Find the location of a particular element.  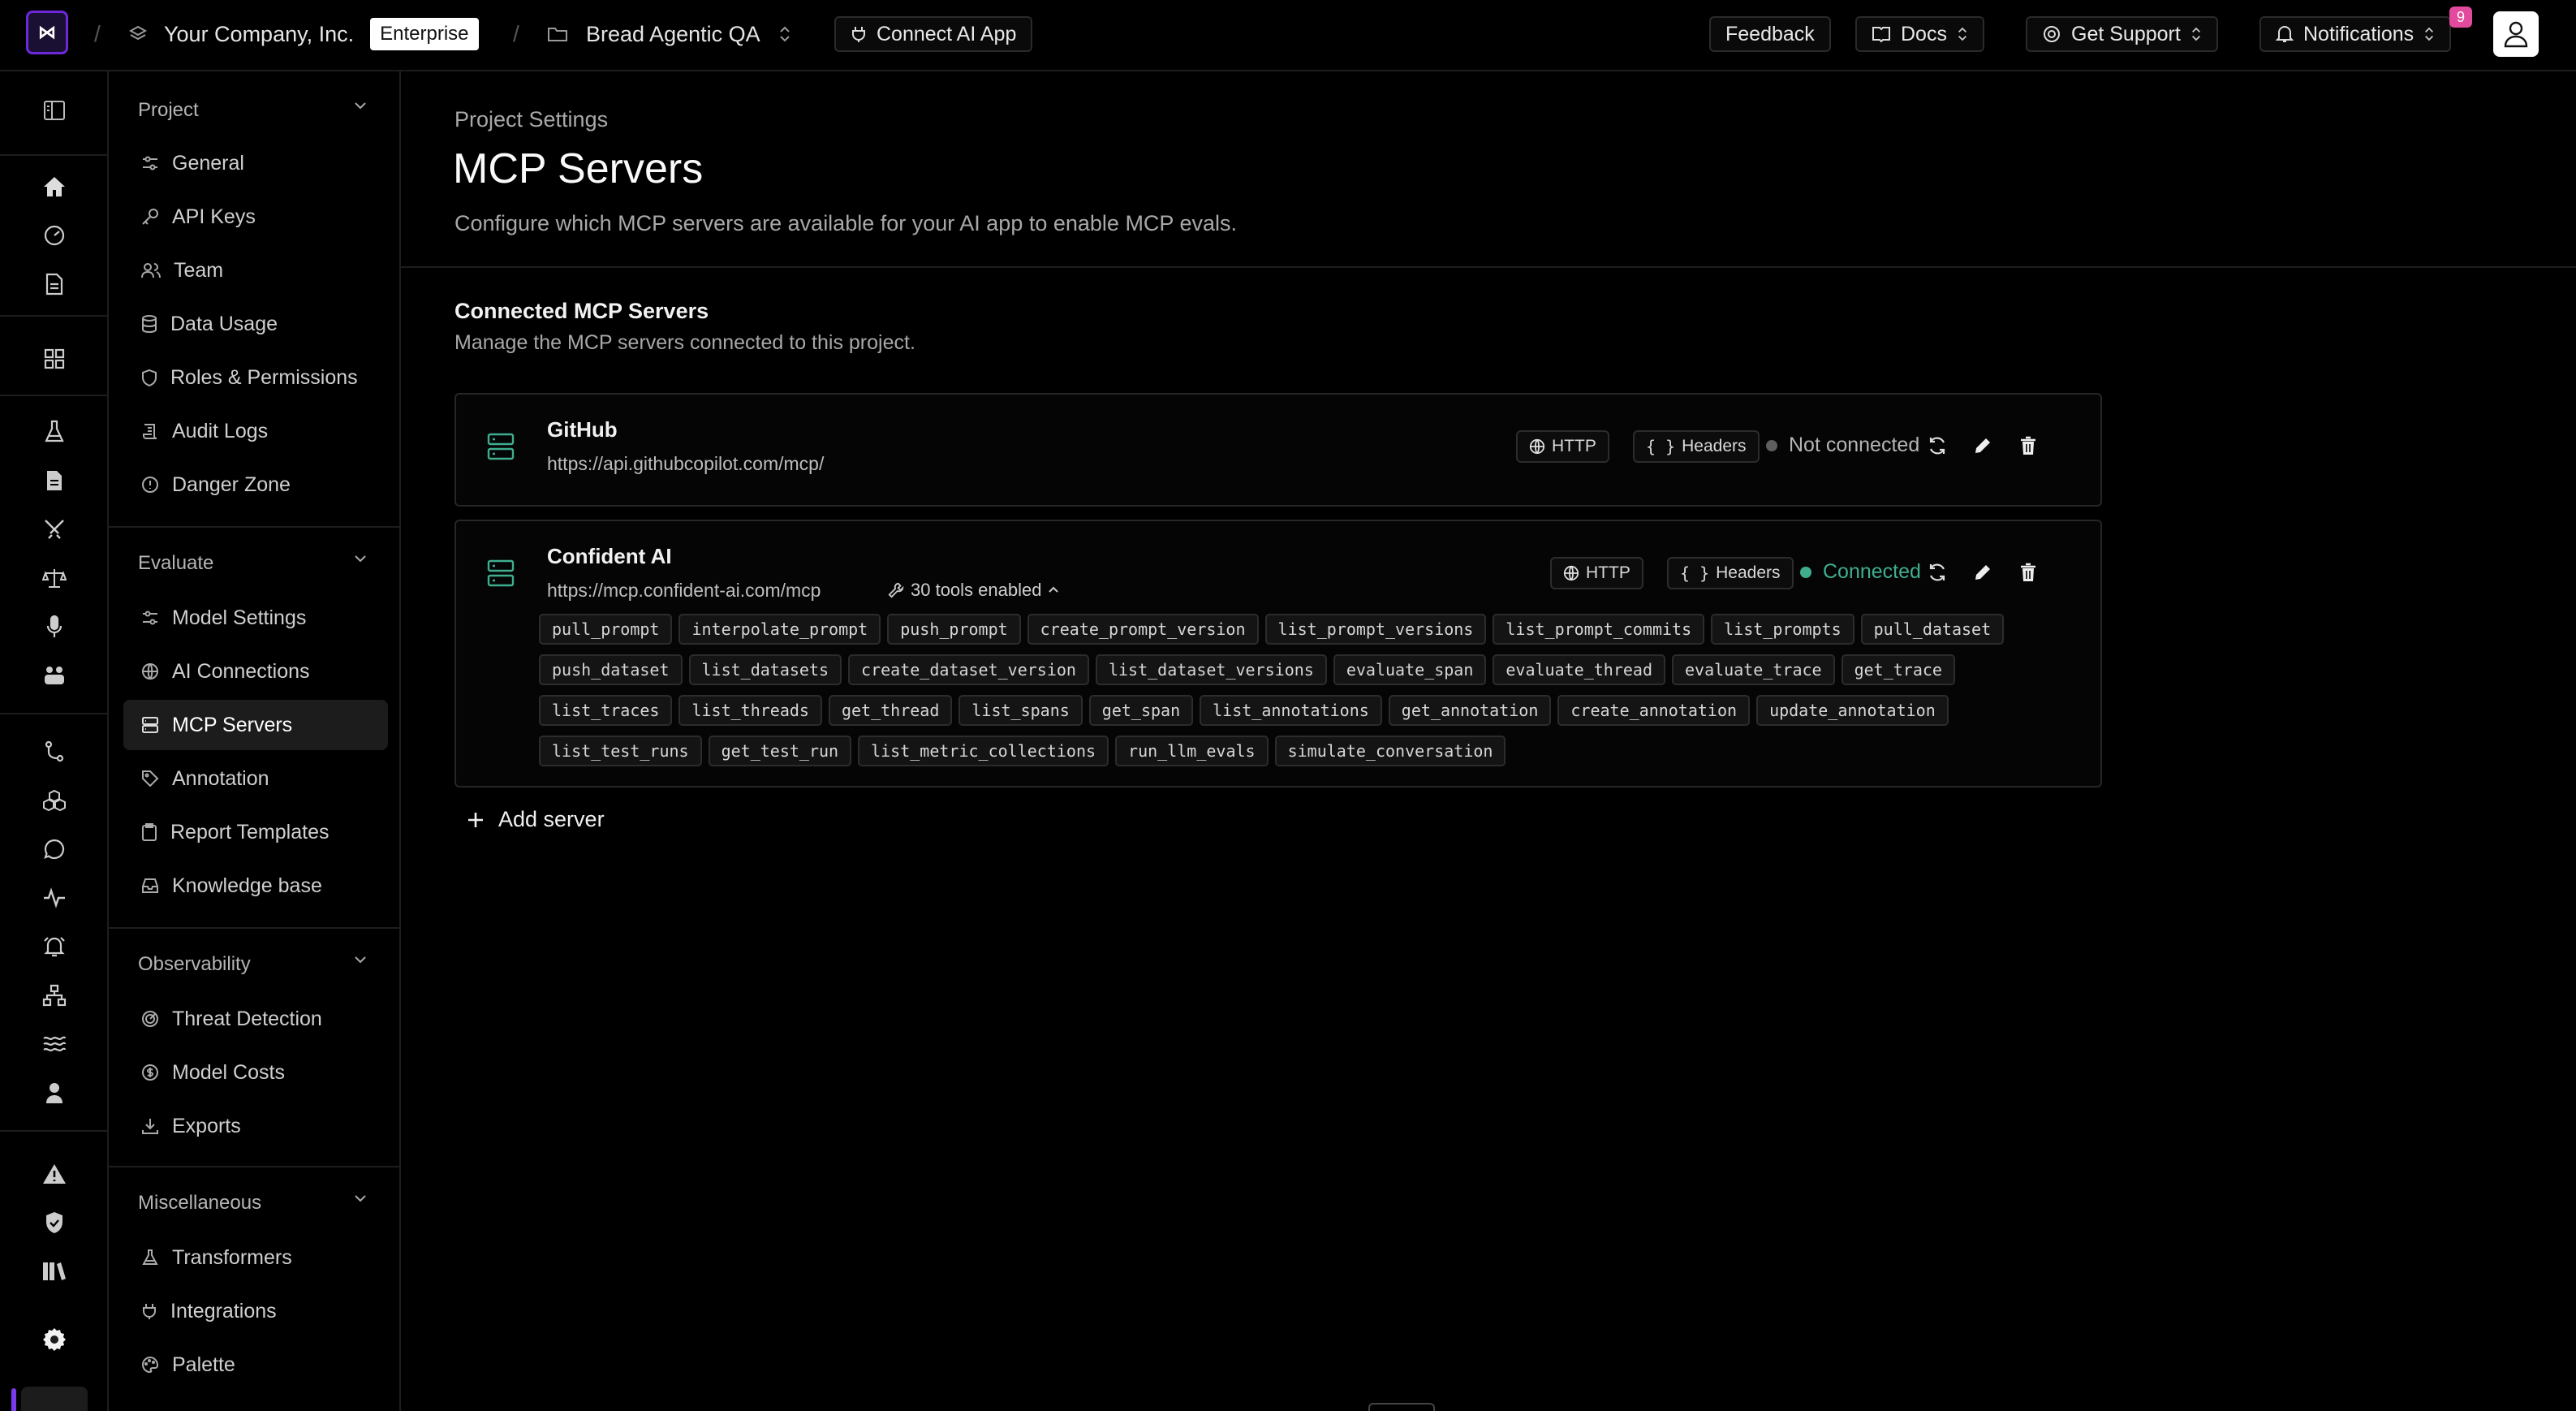

microphone-icon is located at coordinates (55, 627).